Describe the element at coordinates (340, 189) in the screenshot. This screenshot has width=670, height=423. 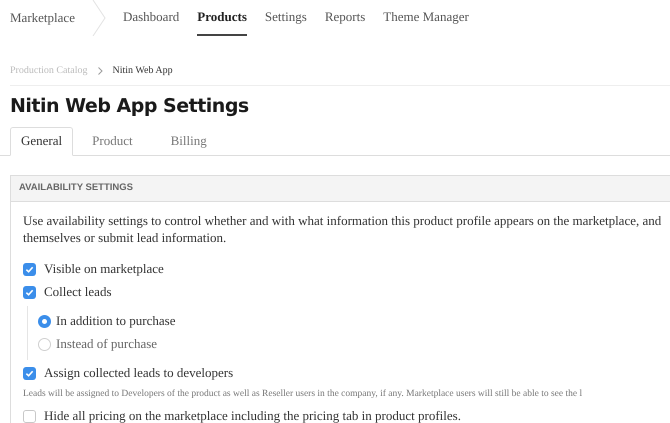
I see `panel-header: AVAILABILITY SETTINGS` at that location.